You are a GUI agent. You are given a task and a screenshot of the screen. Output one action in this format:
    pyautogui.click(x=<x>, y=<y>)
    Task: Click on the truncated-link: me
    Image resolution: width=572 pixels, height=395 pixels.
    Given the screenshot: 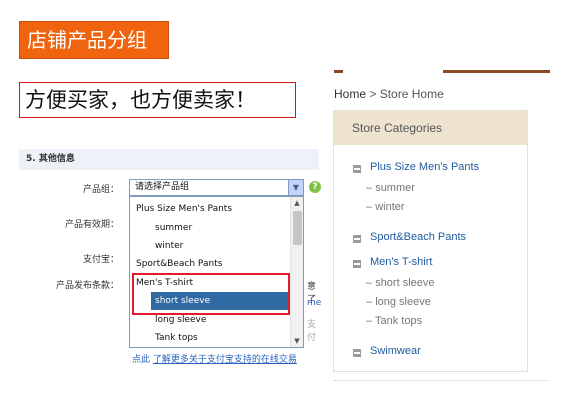 What is the action you would take?
    pyautogui.click(x=314, y=303)
    